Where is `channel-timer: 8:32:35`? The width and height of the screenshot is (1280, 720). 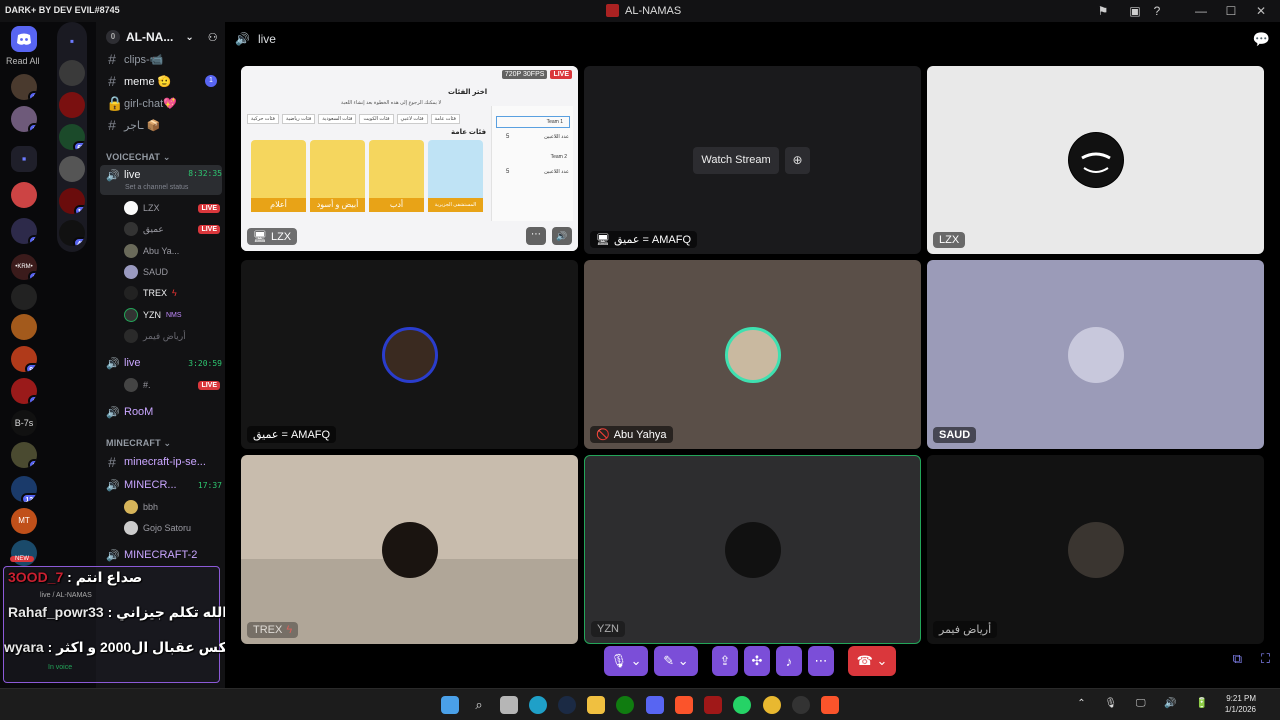 channel-timer: 8:32:35 is located at coordinates (205, 173).